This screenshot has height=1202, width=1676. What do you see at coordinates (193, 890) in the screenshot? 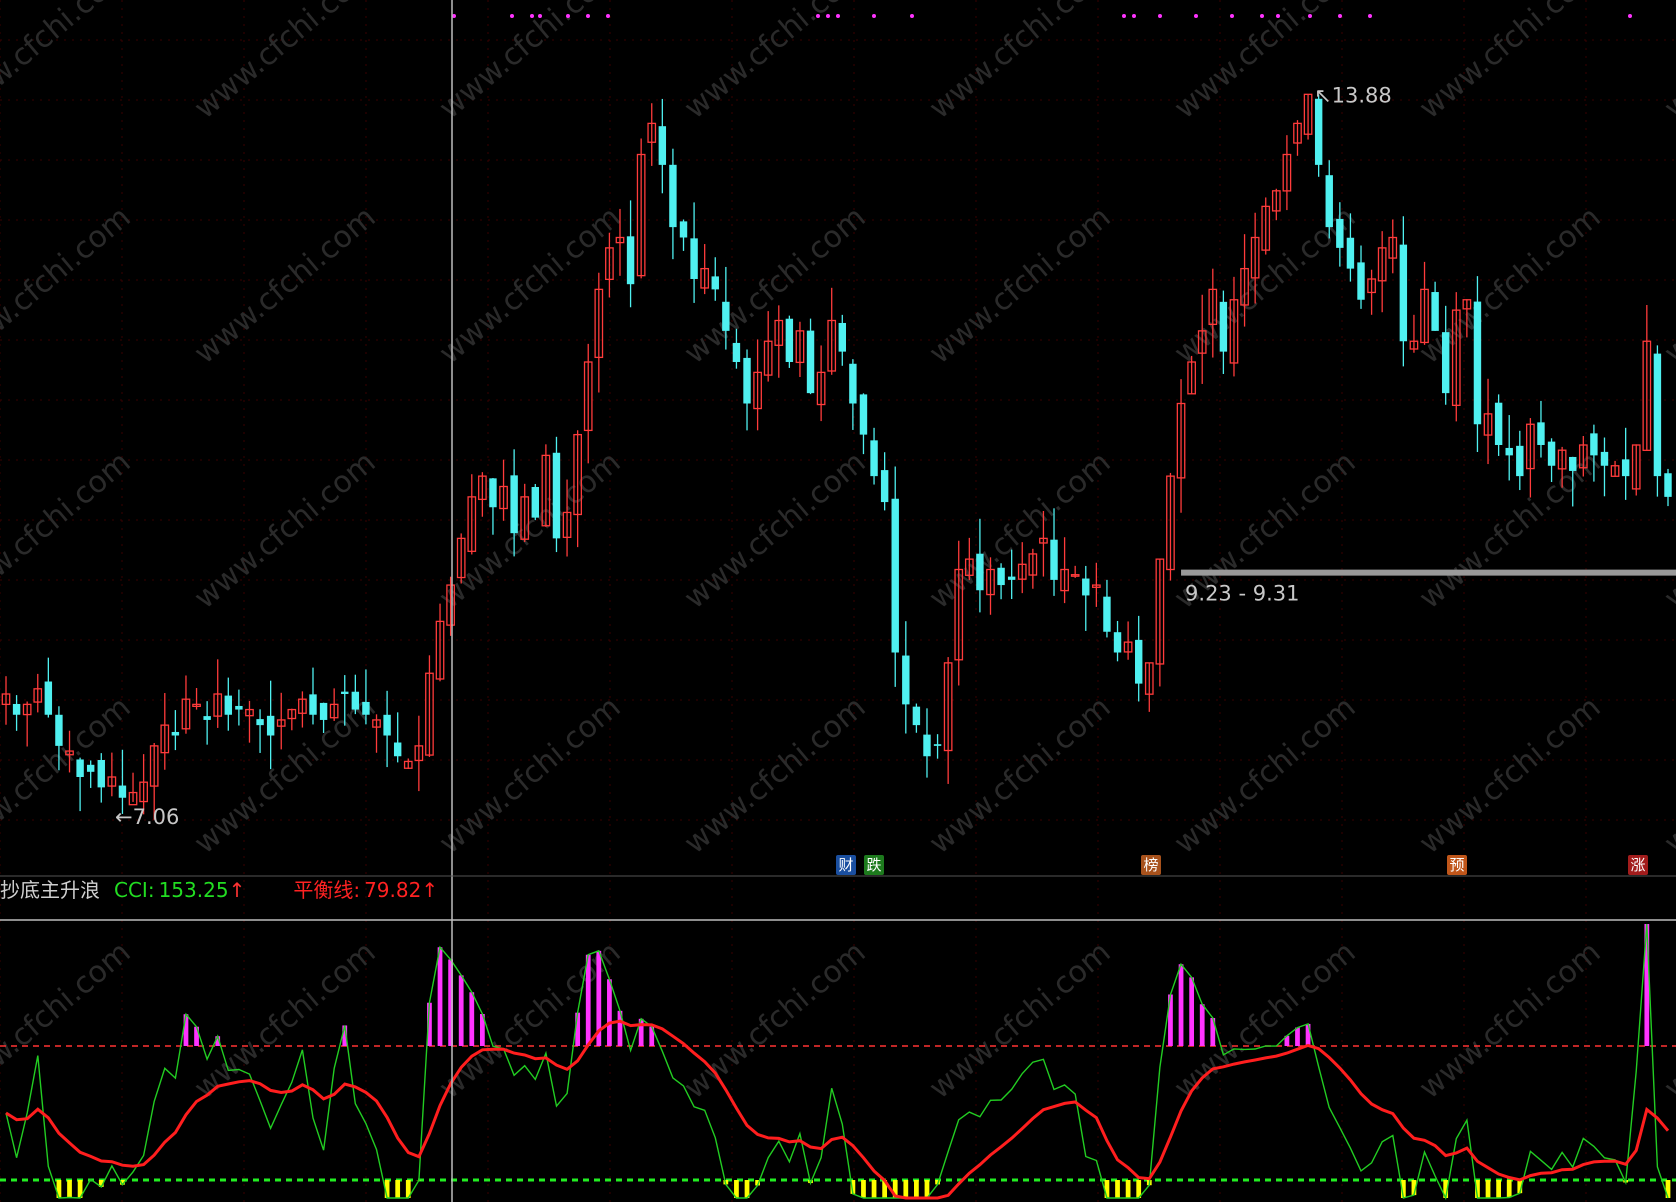
I see `cci-value: 153.25` at bounding box center [193, 890].